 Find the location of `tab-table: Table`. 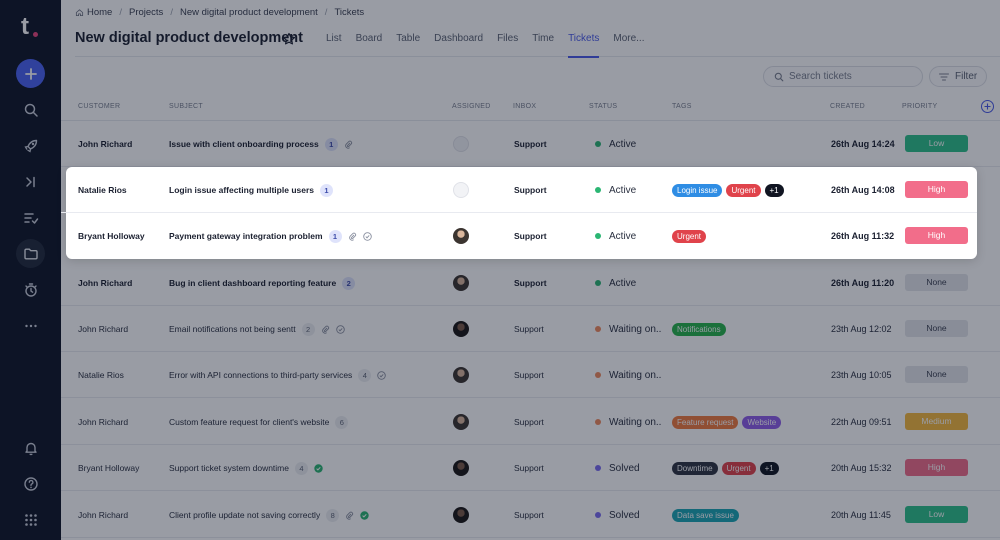

tab-table: Table is located at coordinates (408, 40).